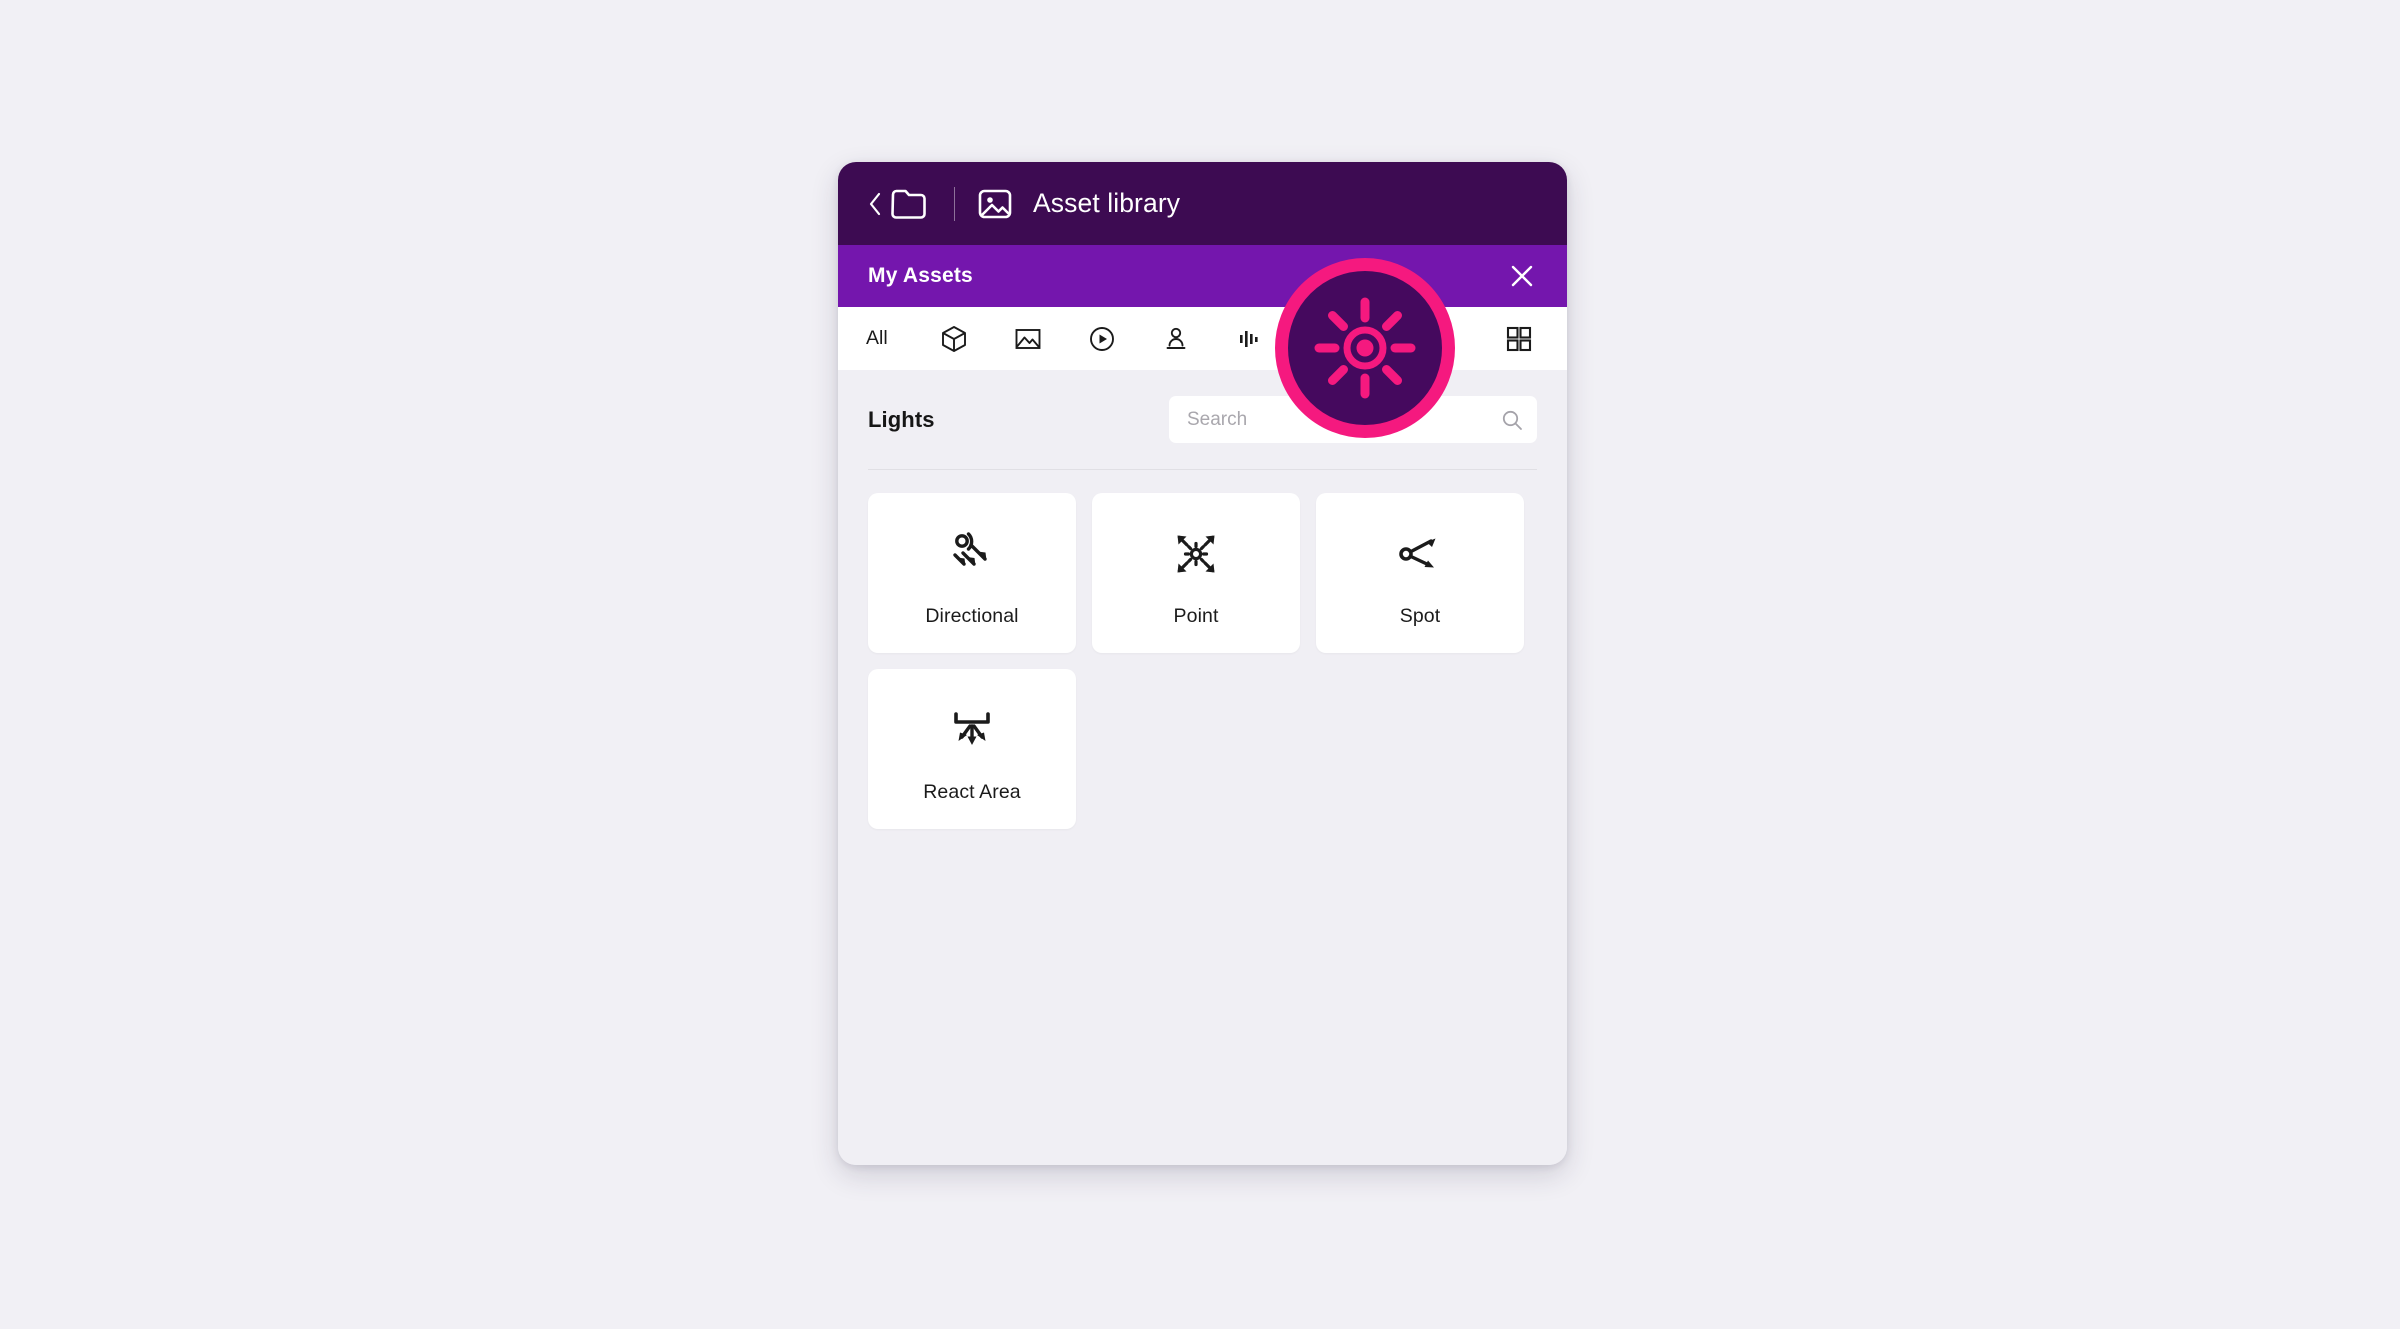  What do you see at coordinates (972, 615) in the screenshot?
I see `asset-card-label: Directional` at bounding box center [972, 615].